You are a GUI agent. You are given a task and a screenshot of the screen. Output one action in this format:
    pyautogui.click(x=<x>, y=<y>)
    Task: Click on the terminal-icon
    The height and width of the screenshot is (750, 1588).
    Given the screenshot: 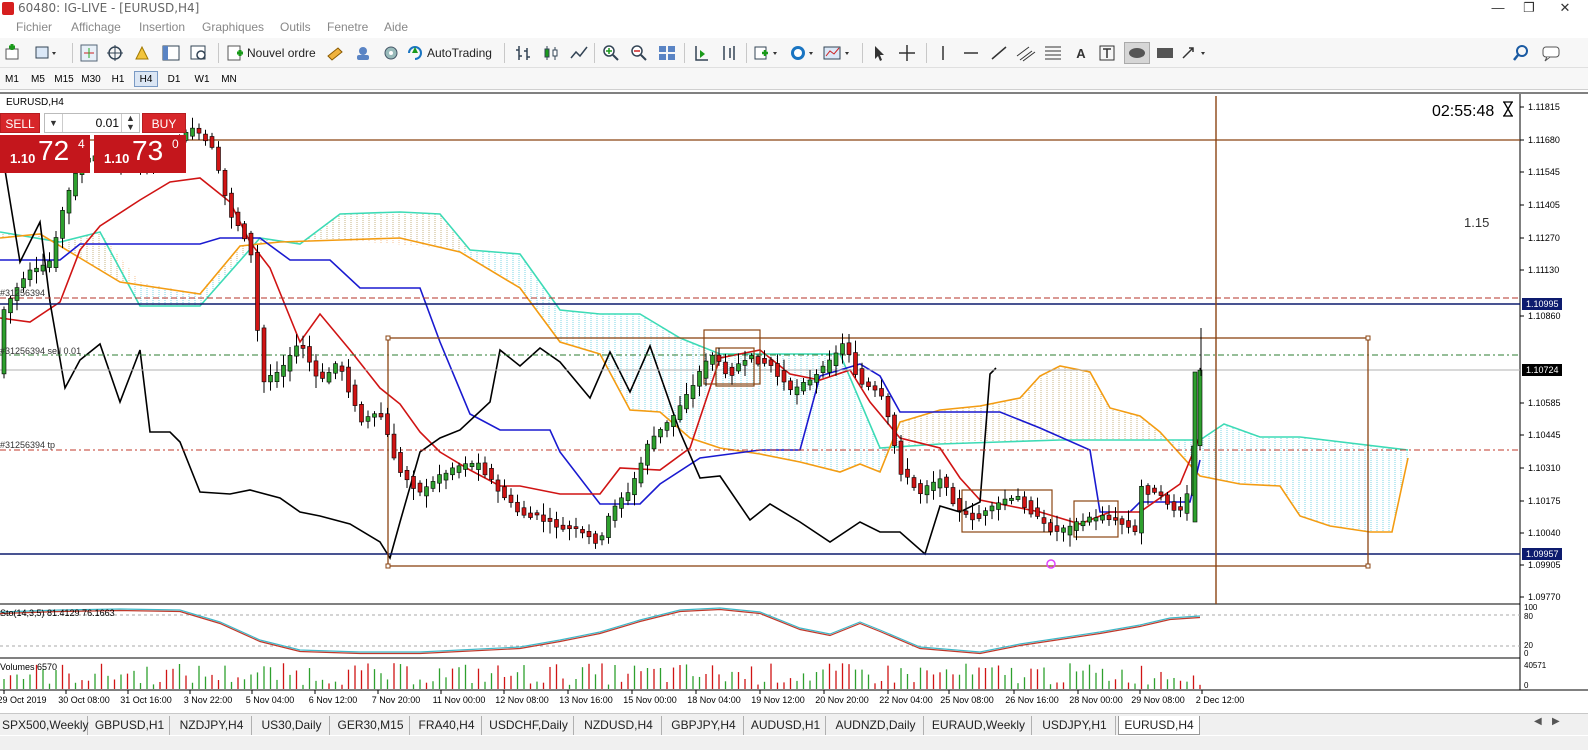 What is the action you would take?
    pyautogui.click(x=171, y=53)
    